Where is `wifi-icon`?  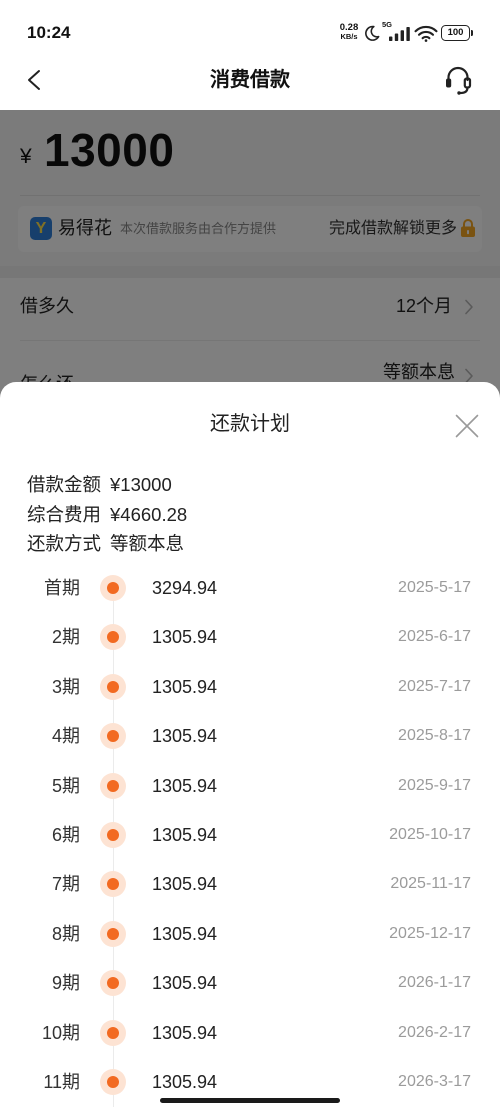
wifi-icon is located at coordinates (426, 33).